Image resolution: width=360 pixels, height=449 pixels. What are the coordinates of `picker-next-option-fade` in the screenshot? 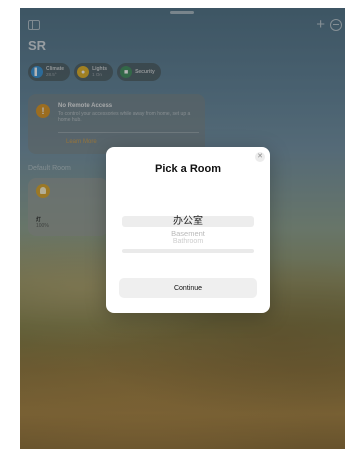 It's located at (188, 251).